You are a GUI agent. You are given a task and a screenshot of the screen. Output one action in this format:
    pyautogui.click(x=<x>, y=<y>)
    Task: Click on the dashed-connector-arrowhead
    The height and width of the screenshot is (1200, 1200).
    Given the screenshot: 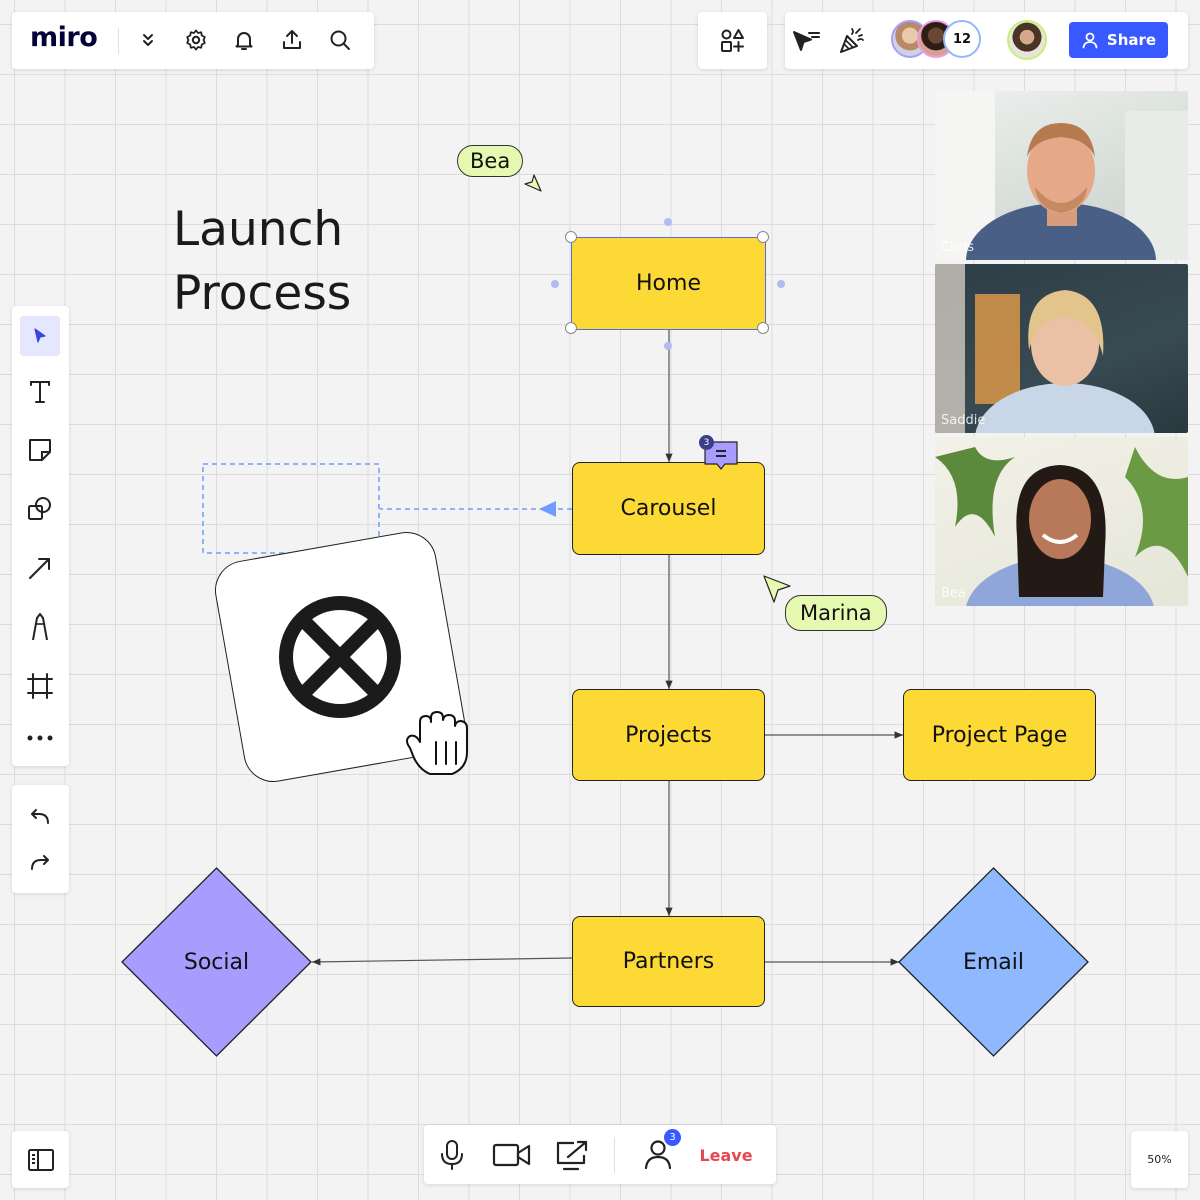 What is the action you would take?
    pyautogui.click(x=547, y=509)
    